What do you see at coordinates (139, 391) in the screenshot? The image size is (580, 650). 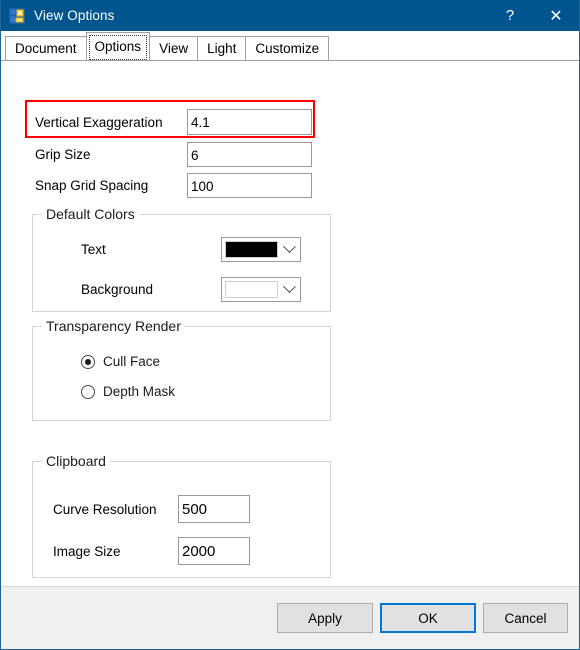 I see `radio-depth-mask-label: Depth Mask` at bounding box center [139, 391].